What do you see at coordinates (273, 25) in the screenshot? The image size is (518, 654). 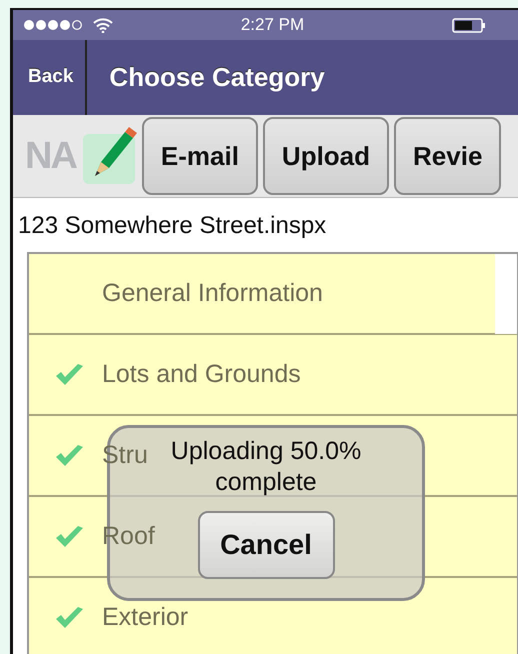 I see `status-time: 2:27 PM` at bounding box center [273, 25].